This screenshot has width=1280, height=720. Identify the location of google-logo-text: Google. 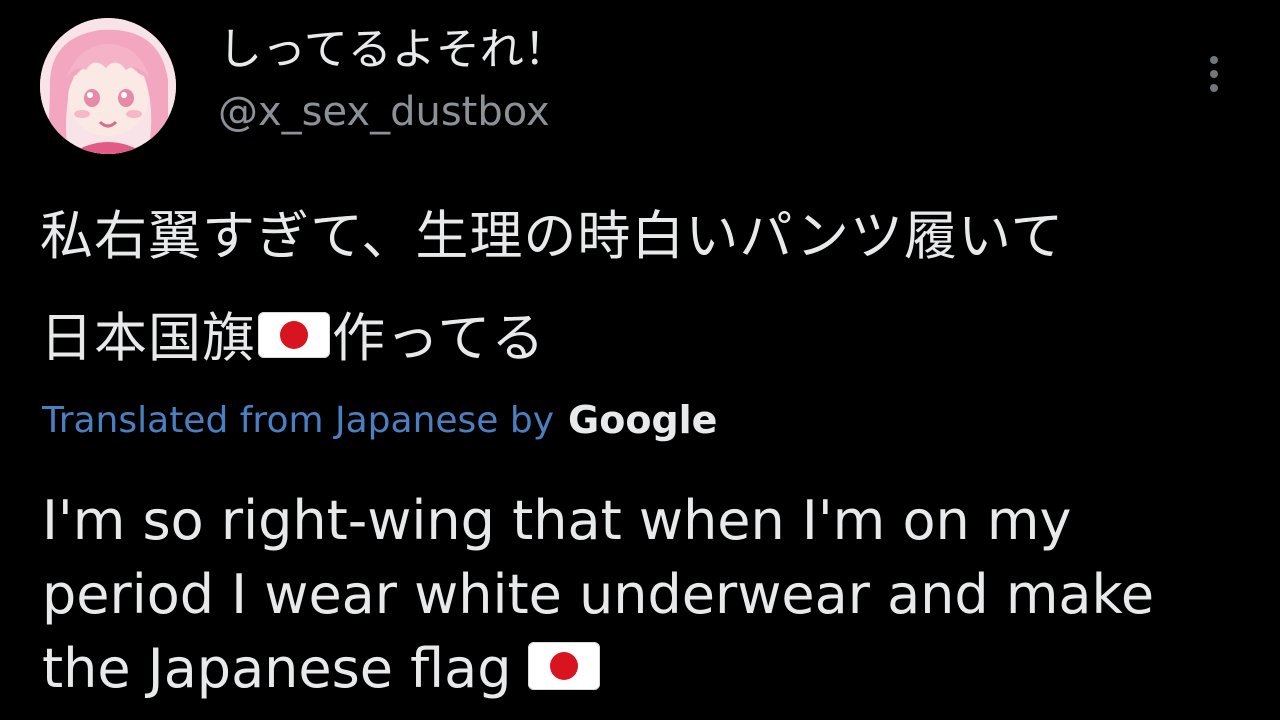
(643, 420).